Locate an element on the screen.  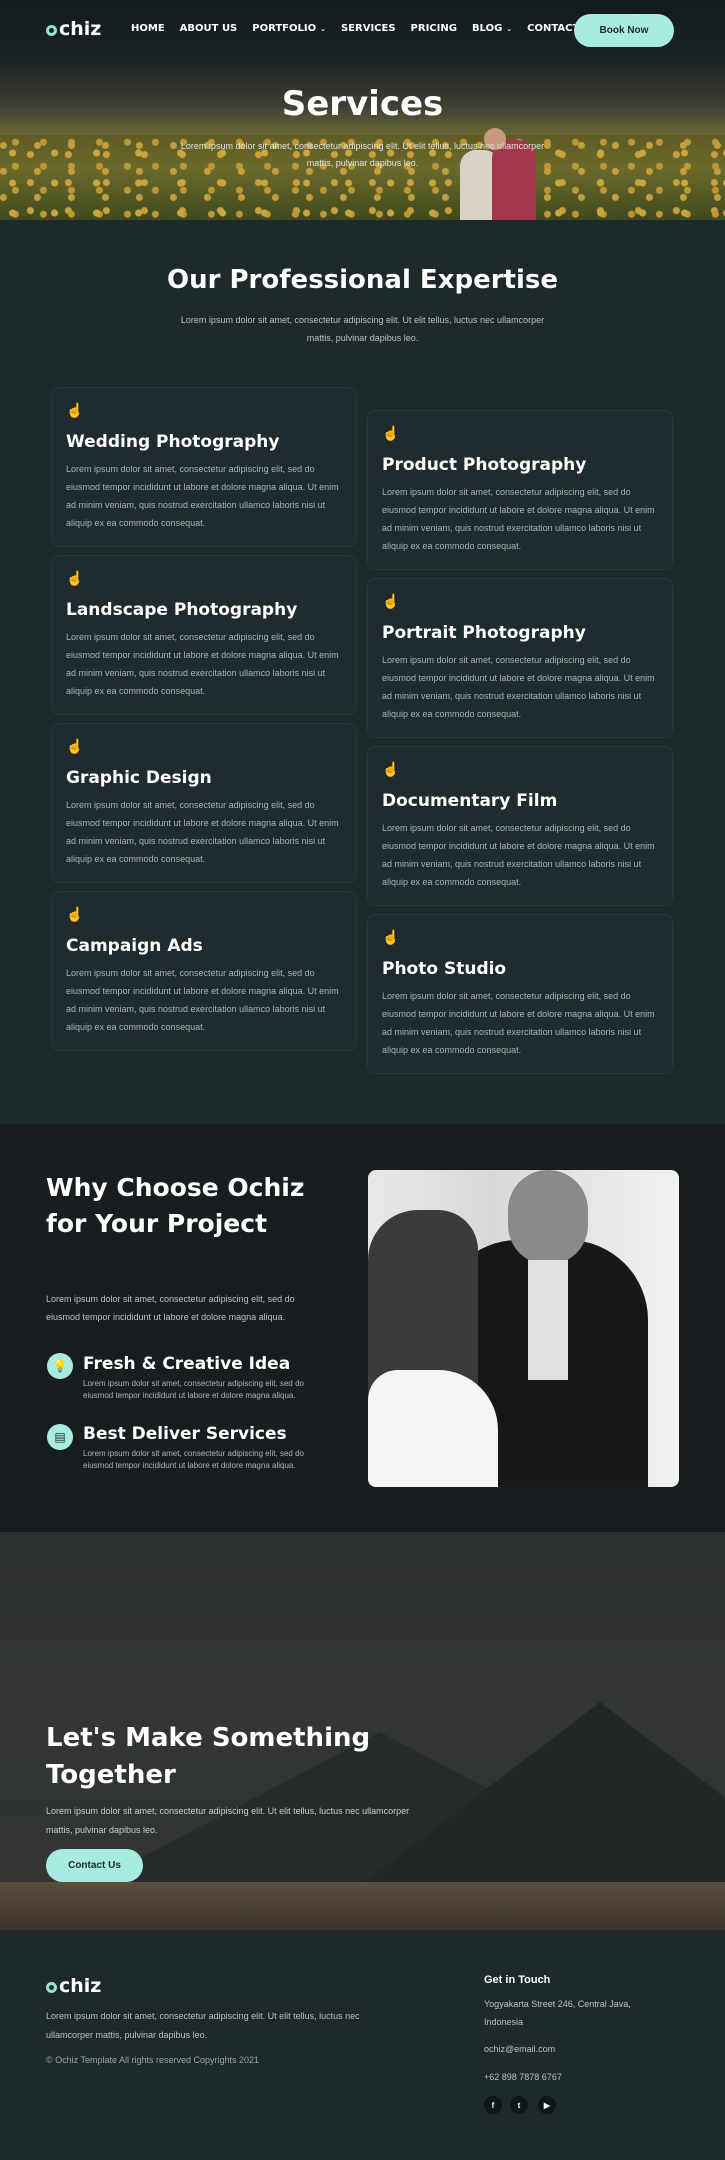
feature-title: Best Deliver Services is located at coordinates (185, 1434).